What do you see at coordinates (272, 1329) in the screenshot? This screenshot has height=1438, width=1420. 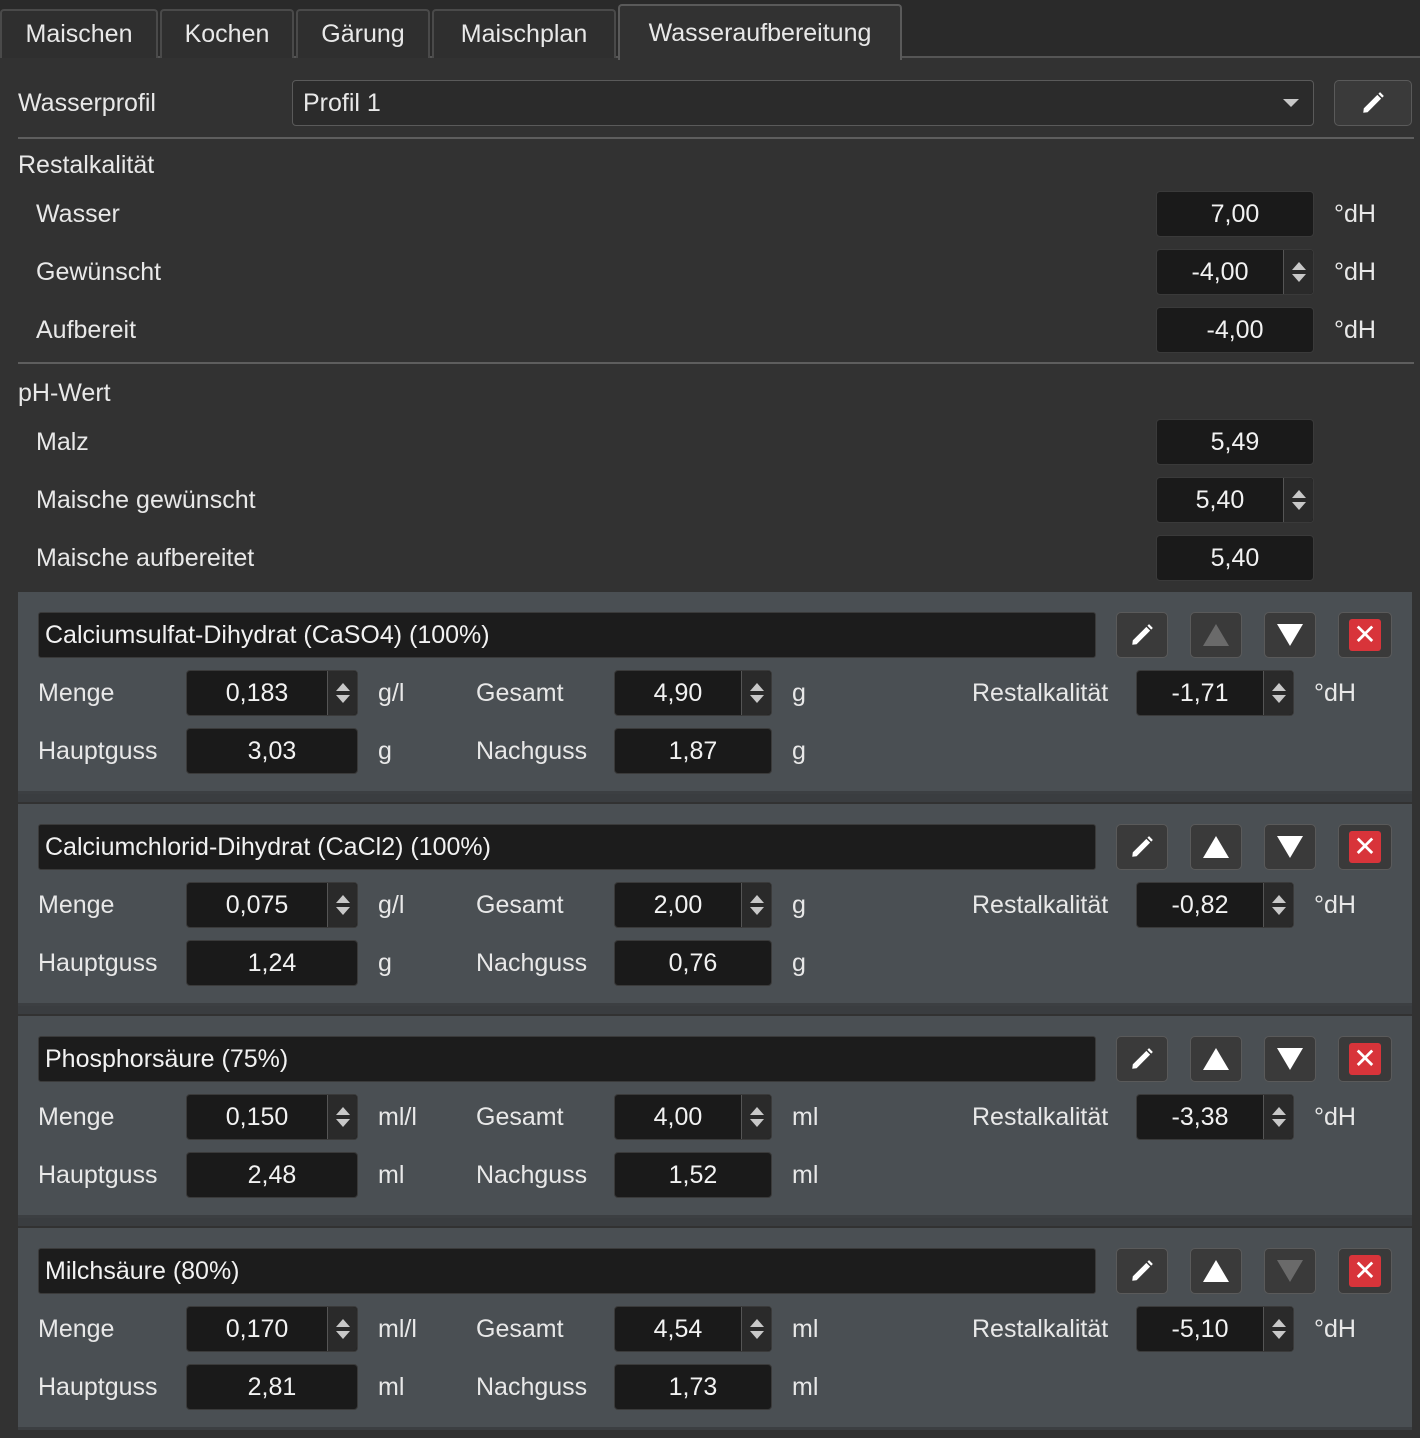 I see `menge-spinbox: 0,170` at bounding box center [272, 1329].